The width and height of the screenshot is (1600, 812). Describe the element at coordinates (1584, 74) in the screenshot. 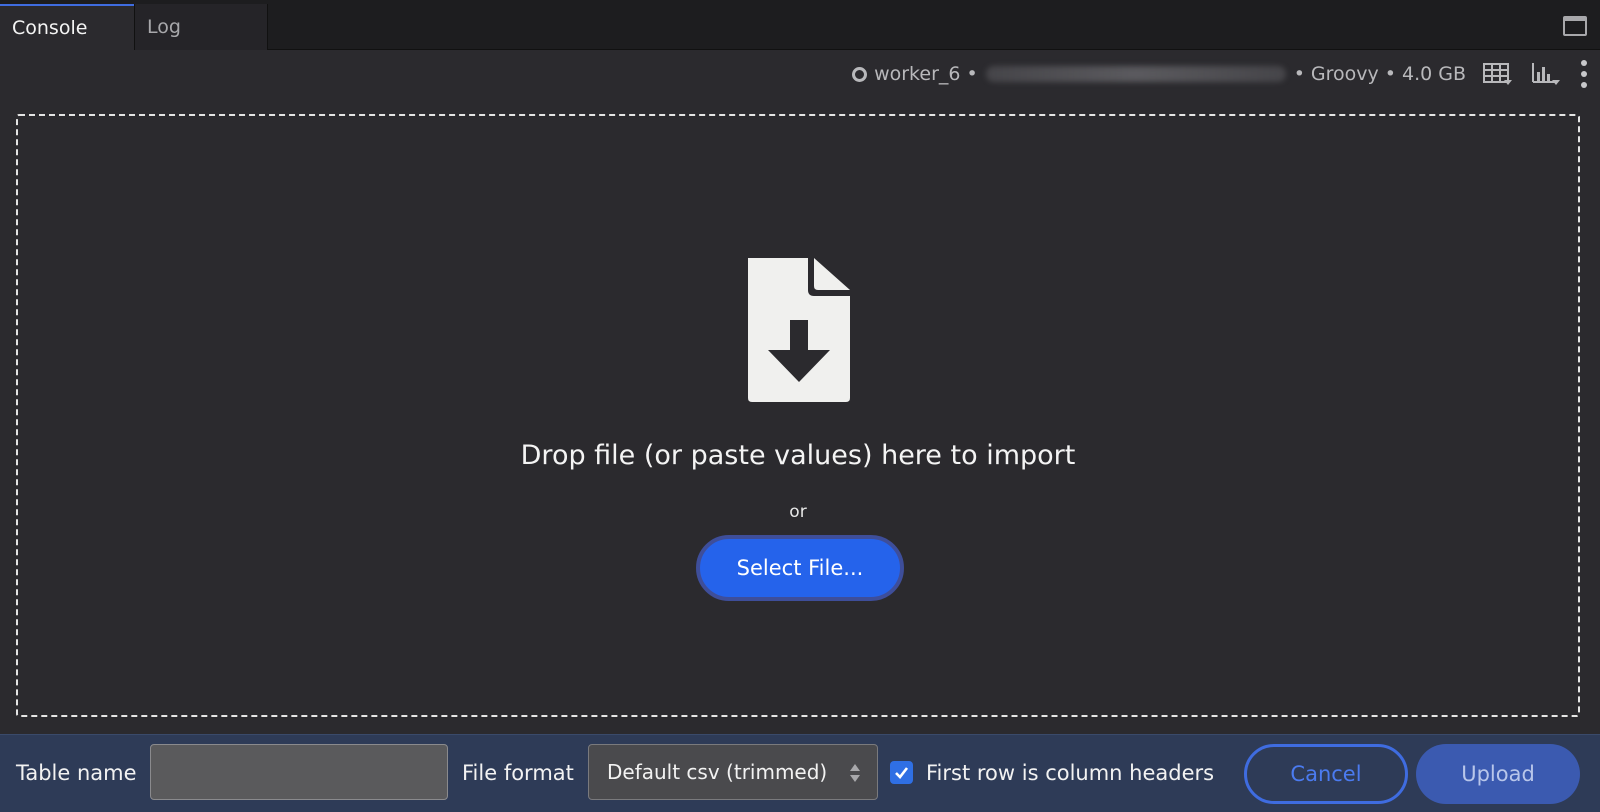

I see `more-options-icon` at that location.